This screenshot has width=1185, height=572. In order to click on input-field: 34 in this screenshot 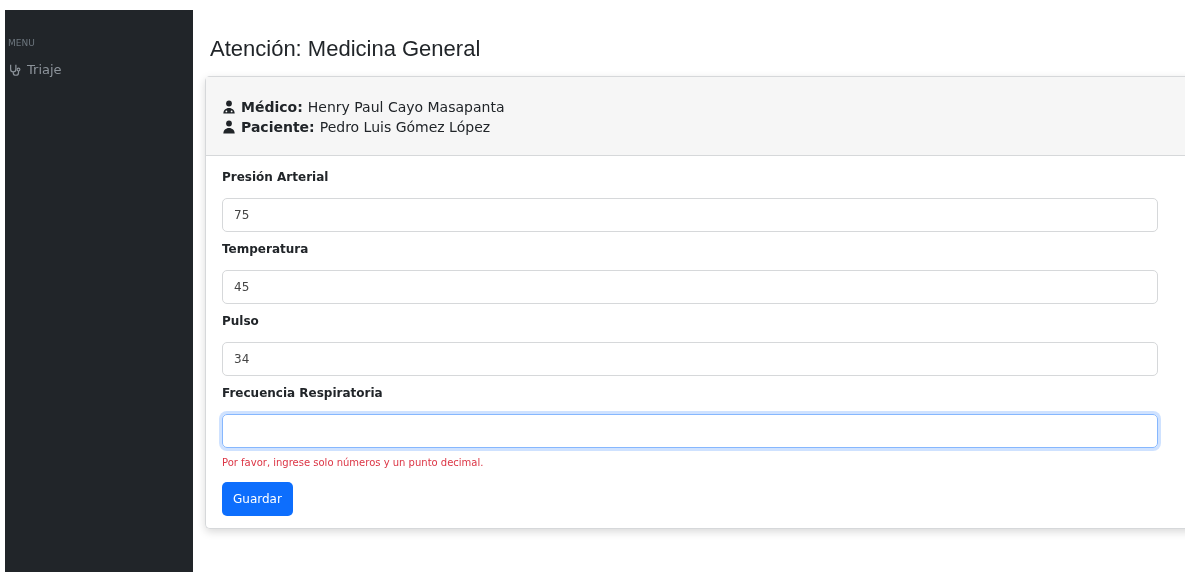, I will do `click(690, 359)`.